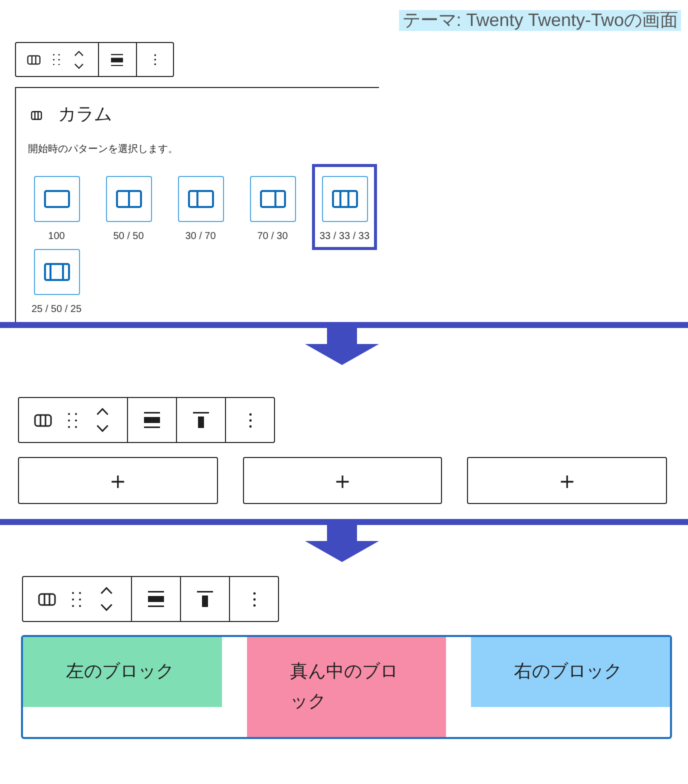  Describe the element at coordinates (200, 237) in the screenshot. I see `variation-label: 30 / 70` at that location.